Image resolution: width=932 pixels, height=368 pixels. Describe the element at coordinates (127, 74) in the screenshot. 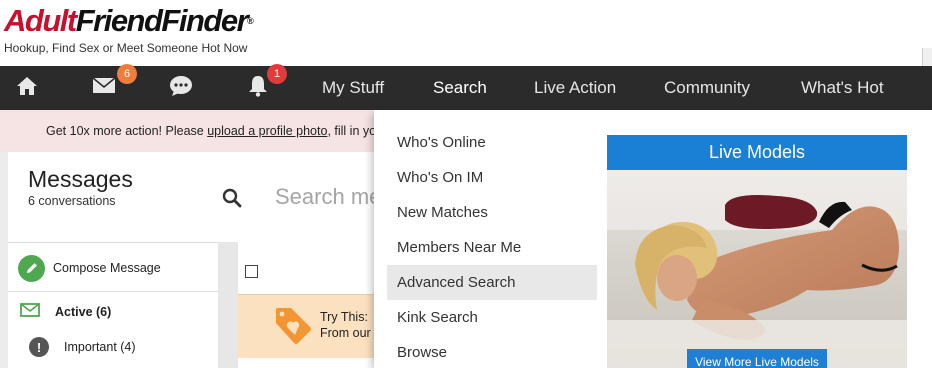

I see `messages-badge: 6` at that location.